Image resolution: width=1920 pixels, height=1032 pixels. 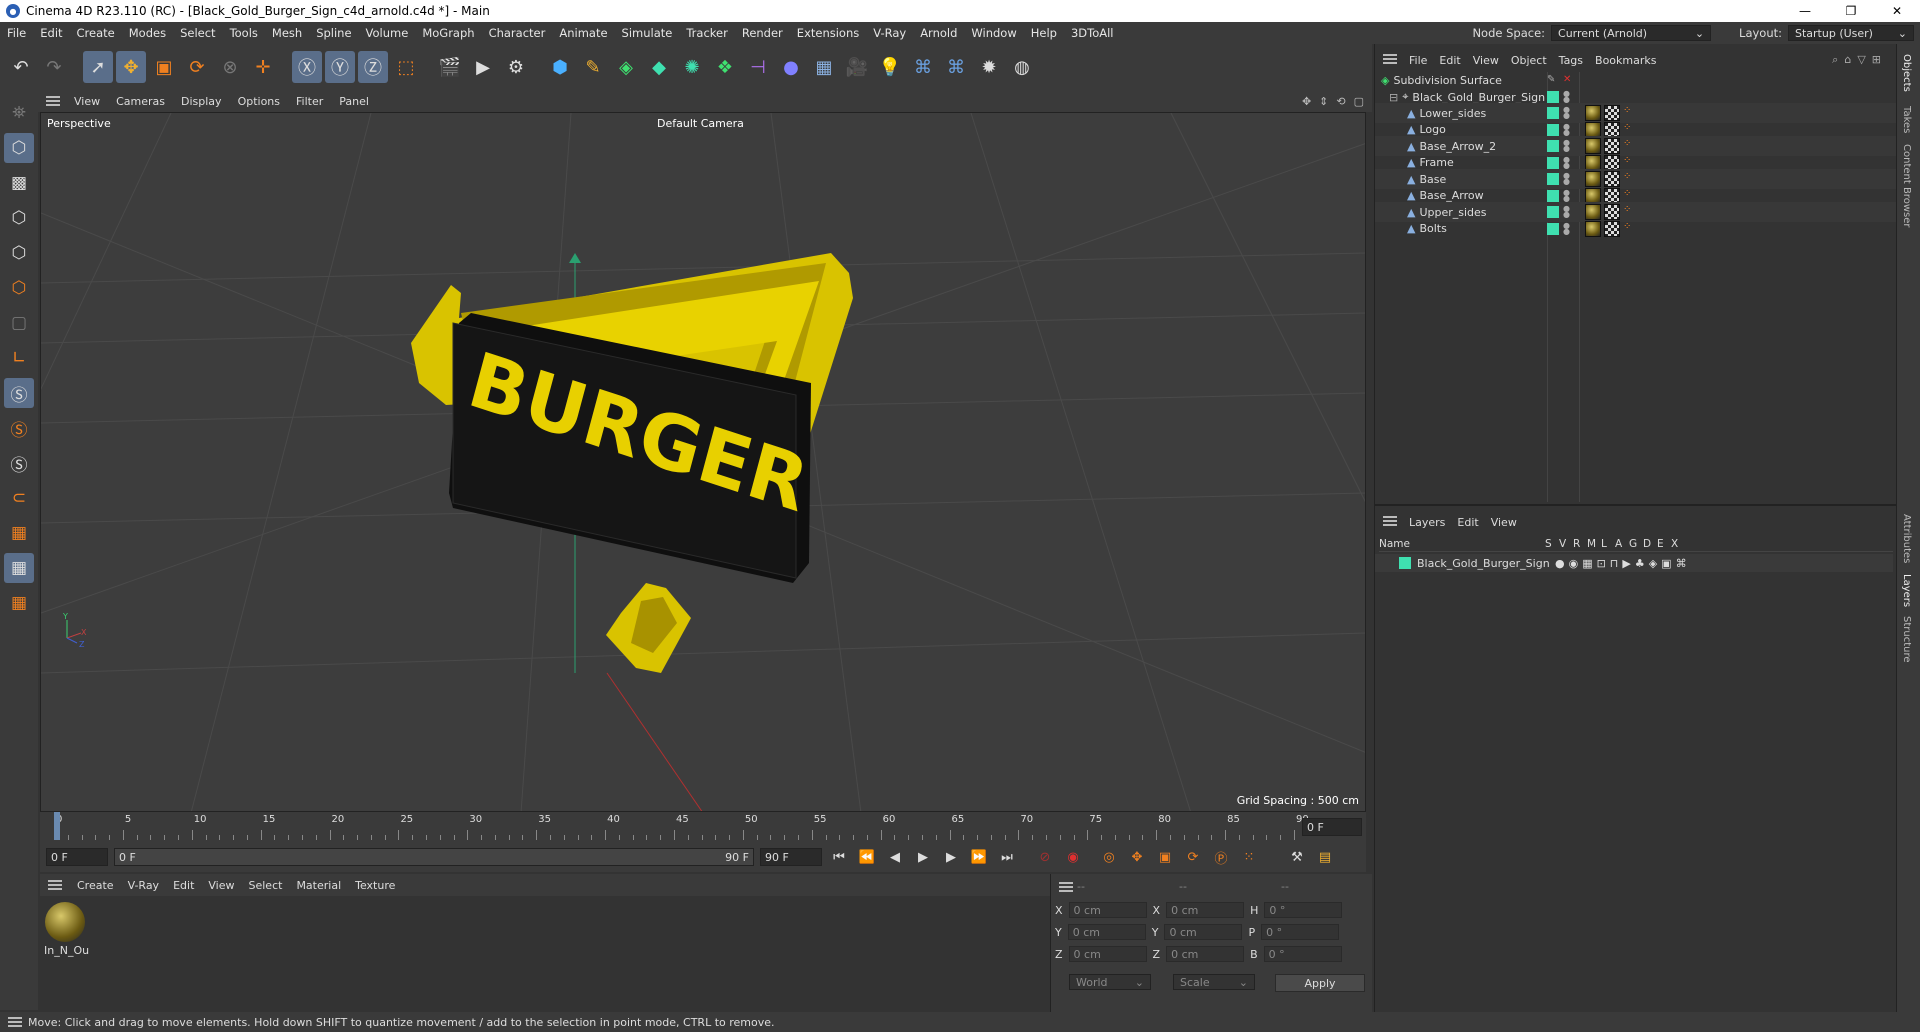 What do you see at coordinates (201, 101) in the screenshot?
I see `viewport-menu-display: Display` at bounding box center [201, 101].